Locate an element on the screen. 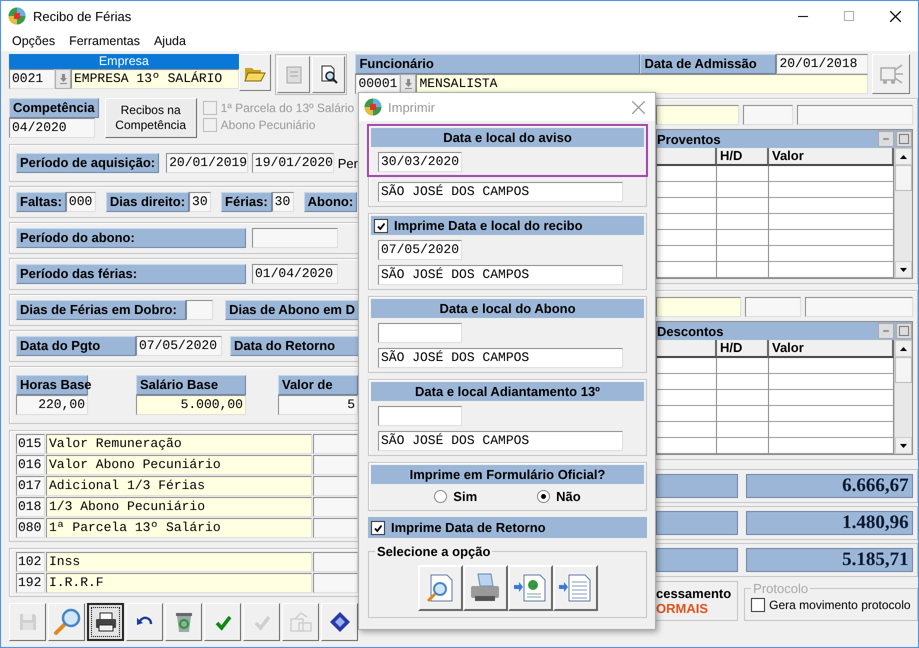  value-field: 220,00 is located at coordinates (52, 405).